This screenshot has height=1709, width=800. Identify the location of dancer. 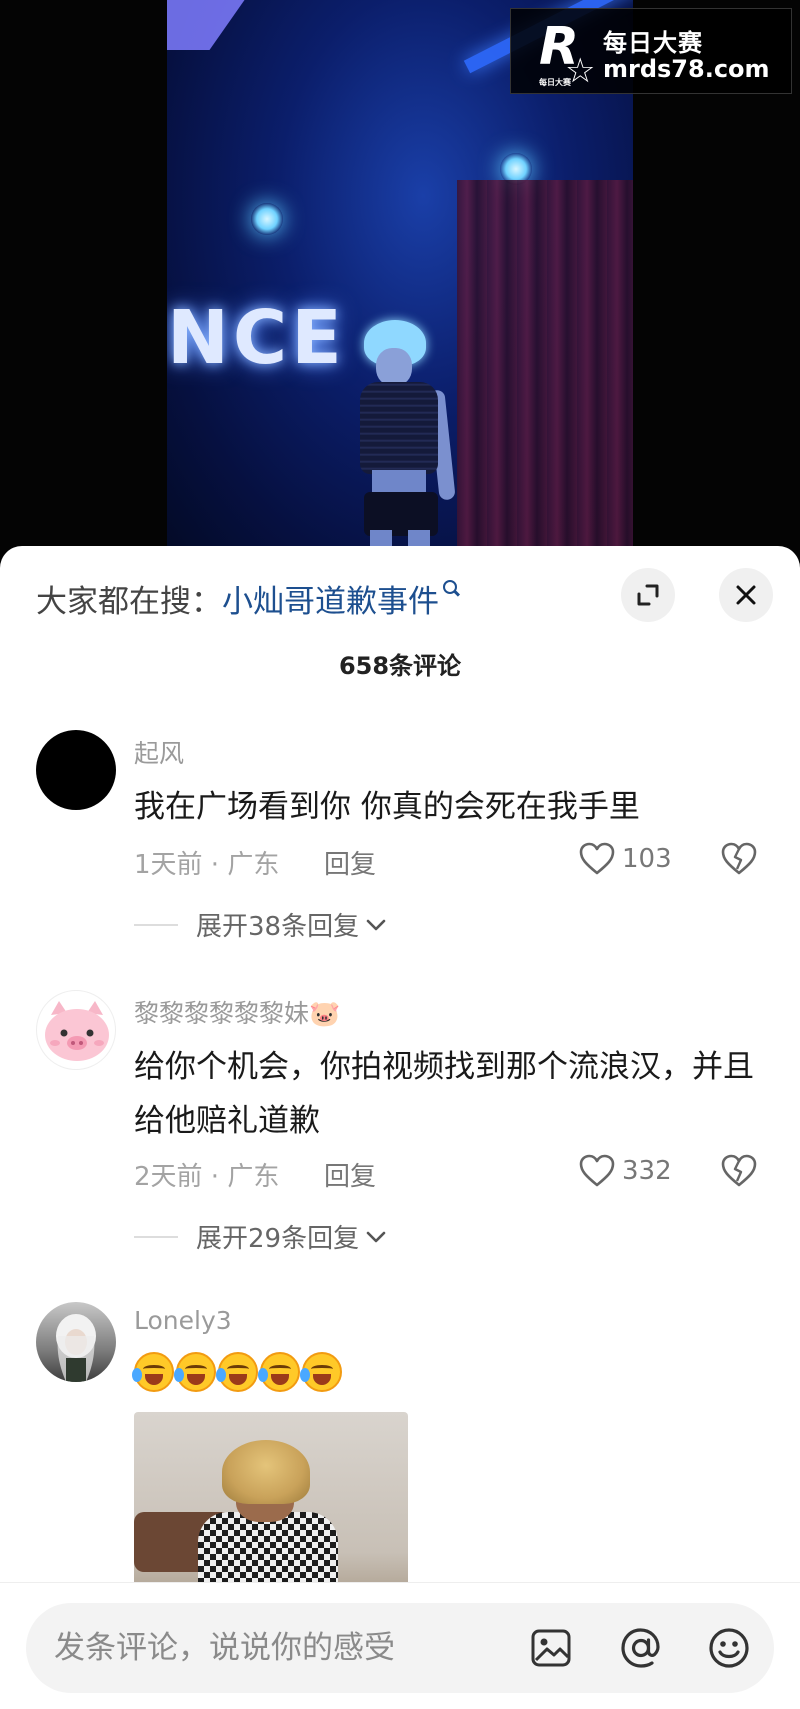
(402, 440).